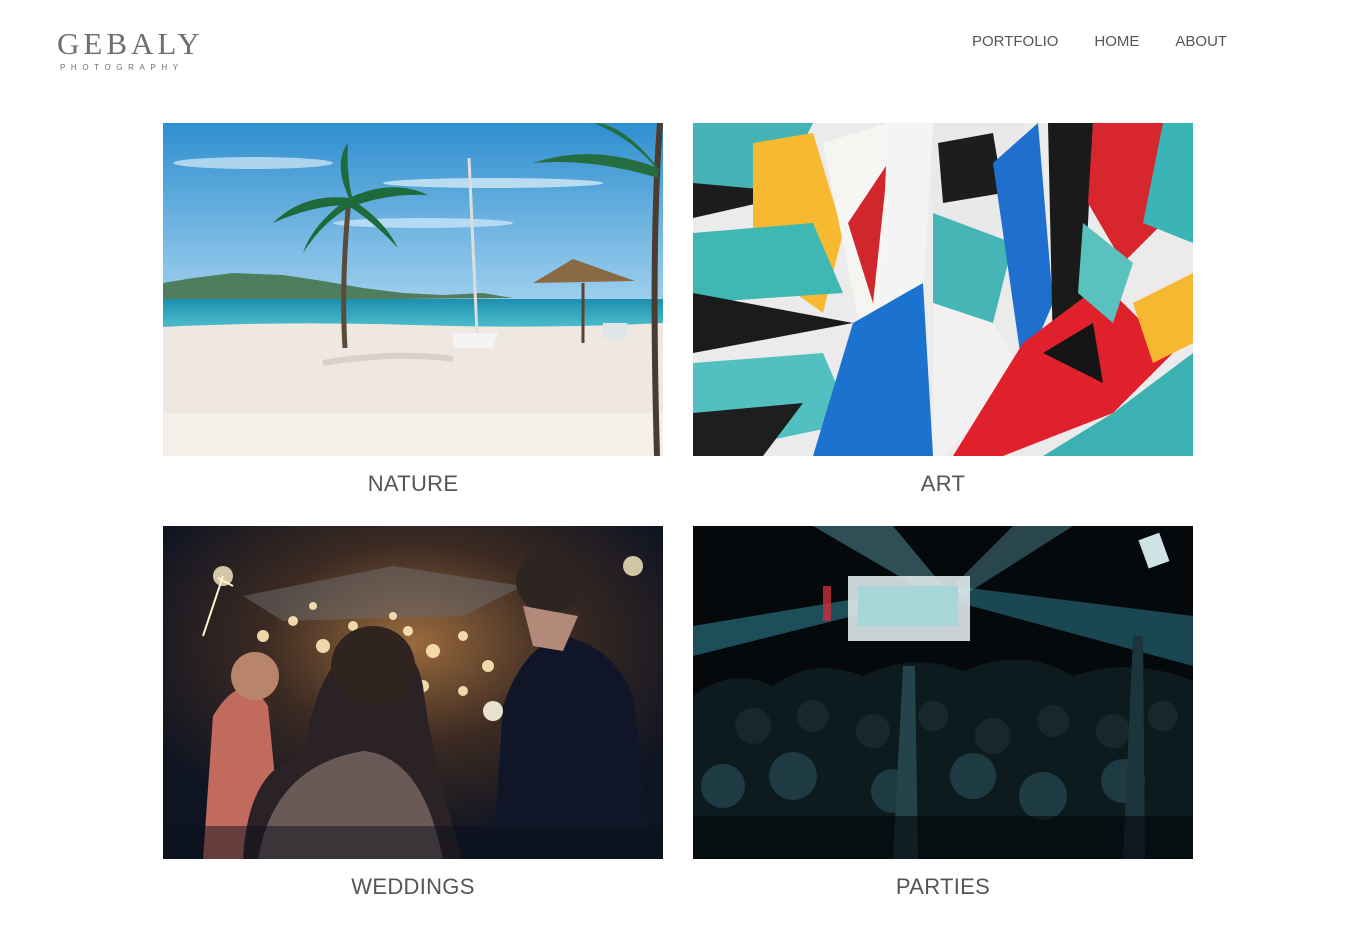 This screenshot has width=1356, height=936. What do you see at coordinates (1015, 42) in the screenshot?
I see `nav-portfolio-link: PORTFOLIO` at bounding box center [1015, 42].